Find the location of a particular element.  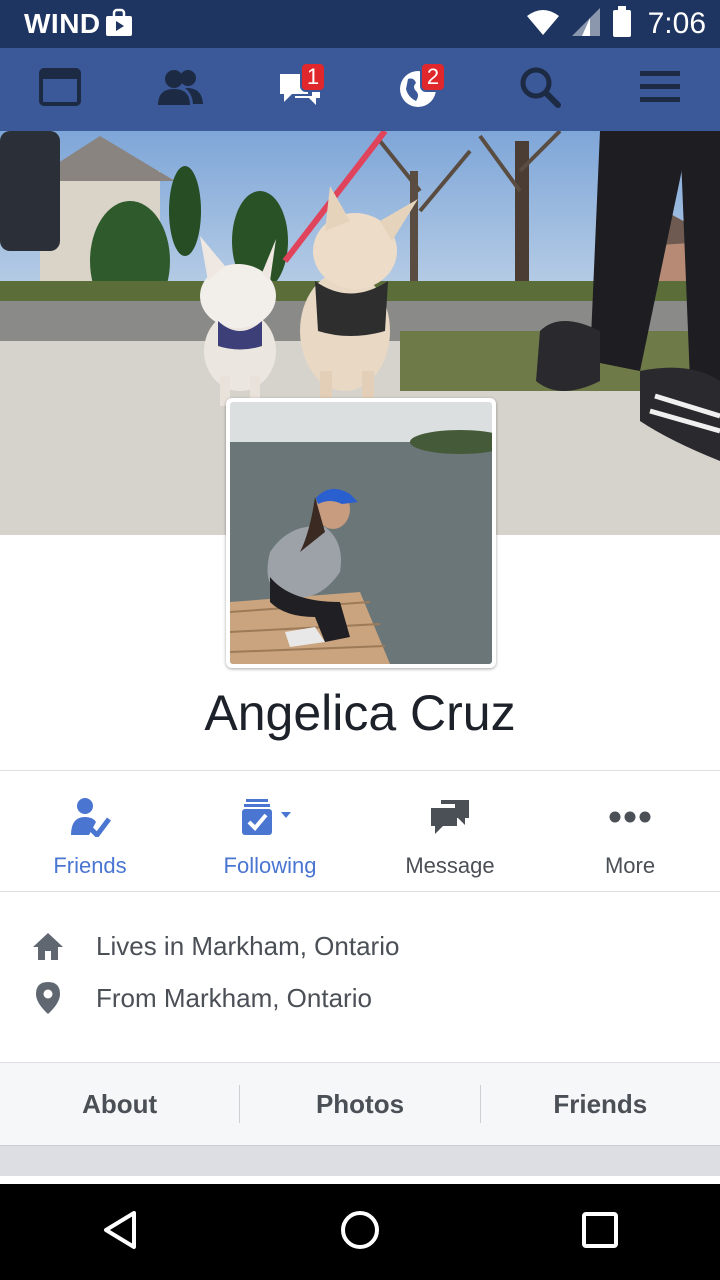

home-button is located at coordinates (360, 1232).